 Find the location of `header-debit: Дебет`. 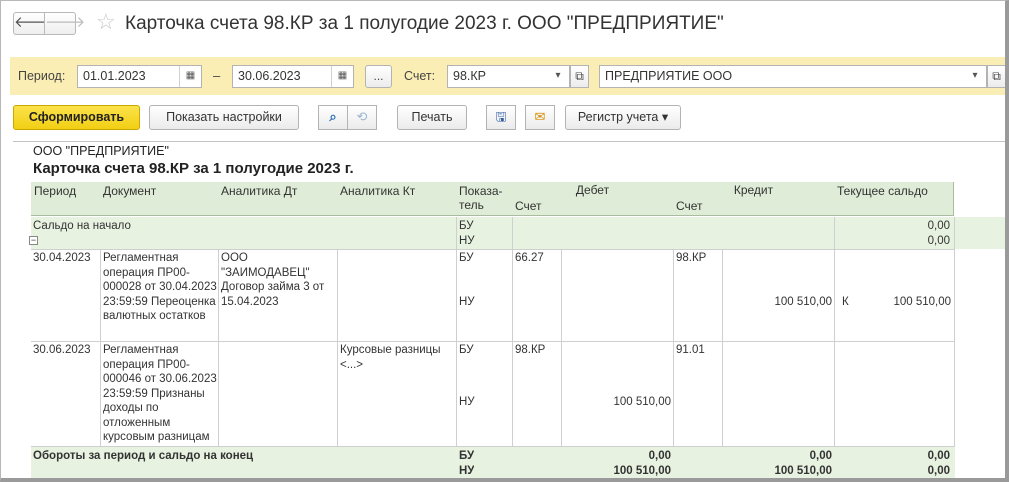

header-debit: Дебет is located at coordinates (593, 190).